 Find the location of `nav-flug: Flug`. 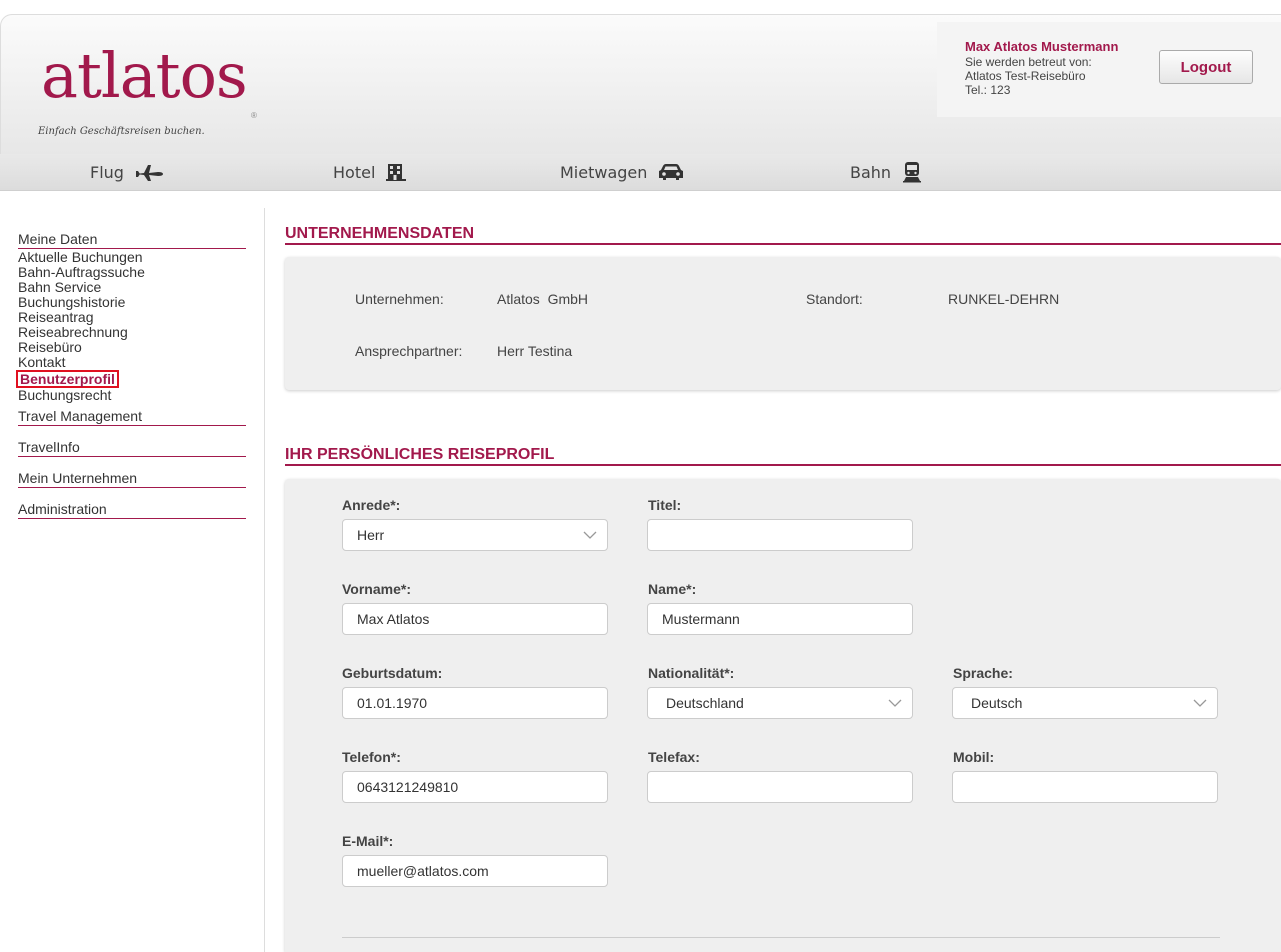

nav-flug: Flug is located at coordinates (127, 172).